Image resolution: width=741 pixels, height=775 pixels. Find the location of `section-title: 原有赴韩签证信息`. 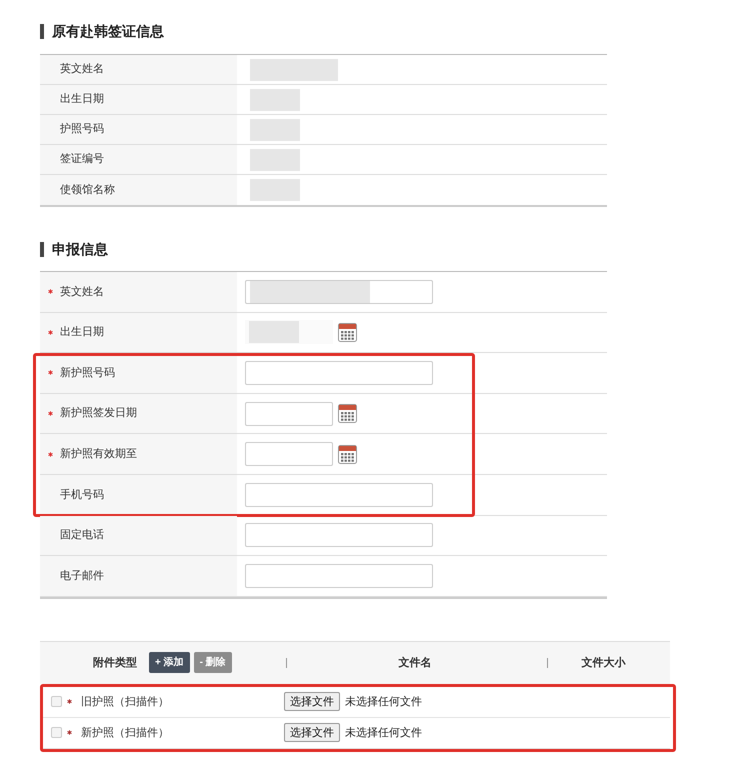

section-title: 原有赴韩签证信息 is located at coordinates (108, 31).